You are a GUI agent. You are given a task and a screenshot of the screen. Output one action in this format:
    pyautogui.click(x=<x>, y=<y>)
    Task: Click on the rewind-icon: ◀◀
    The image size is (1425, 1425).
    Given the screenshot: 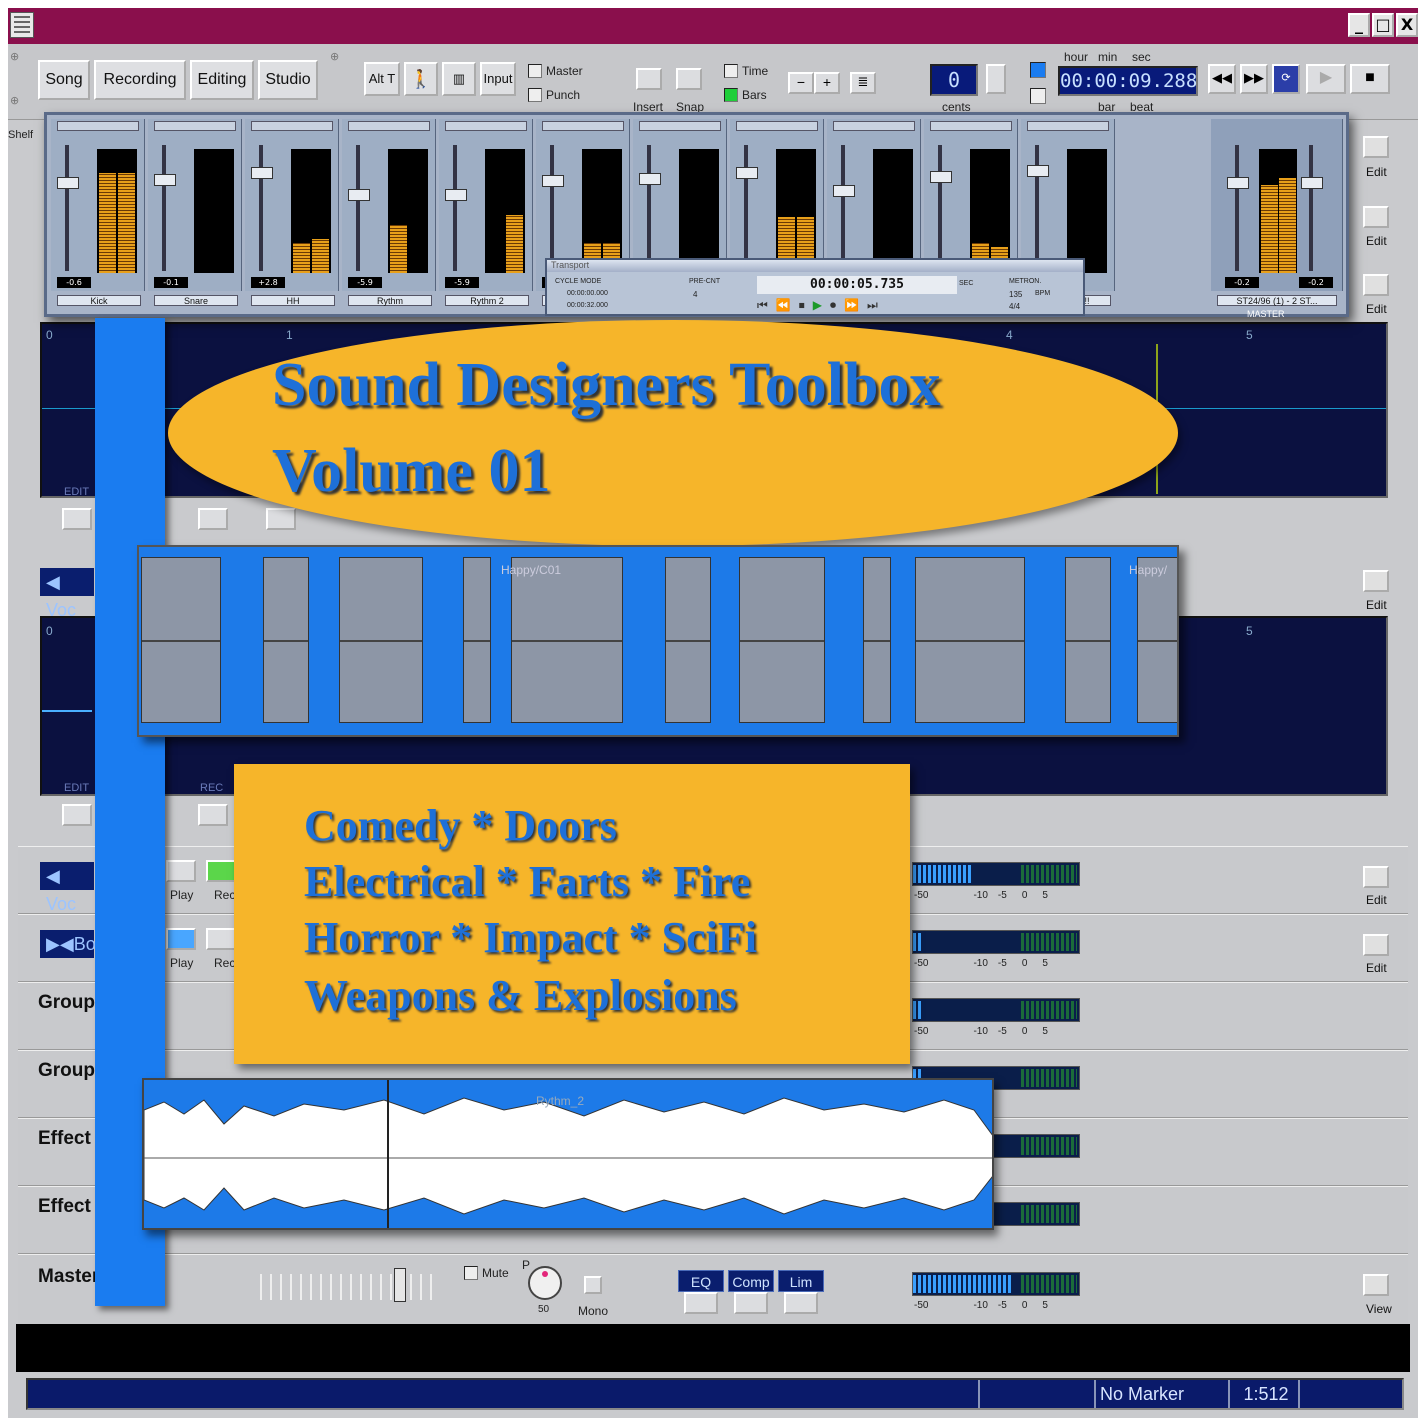 What is the action you would take?
    pyautogui.click(x=1222, y=79)
    